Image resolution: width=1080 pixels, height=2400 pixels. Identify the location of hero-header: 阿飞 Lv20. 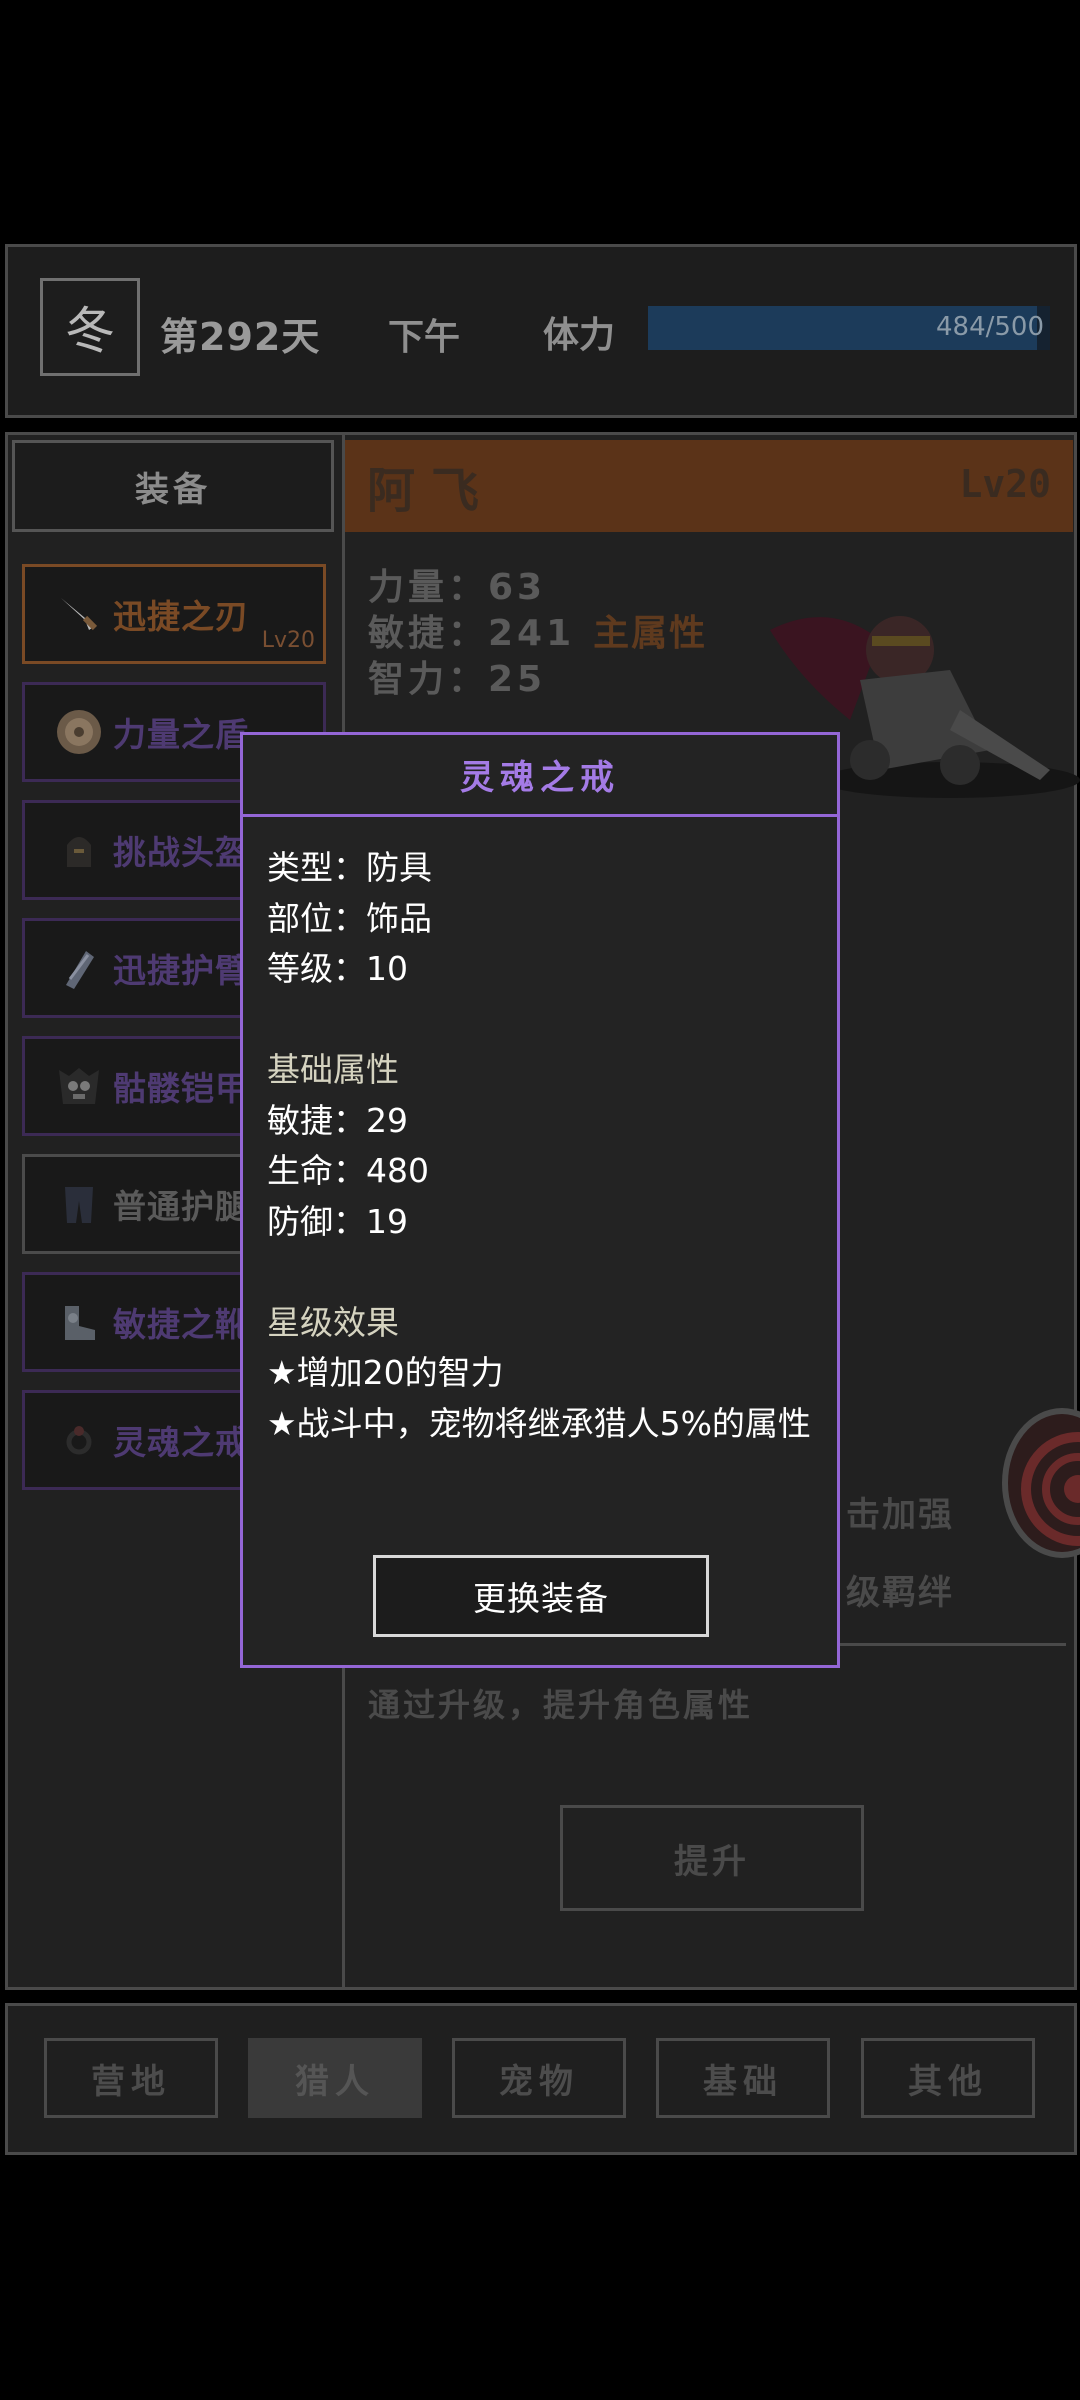
(709, 486).